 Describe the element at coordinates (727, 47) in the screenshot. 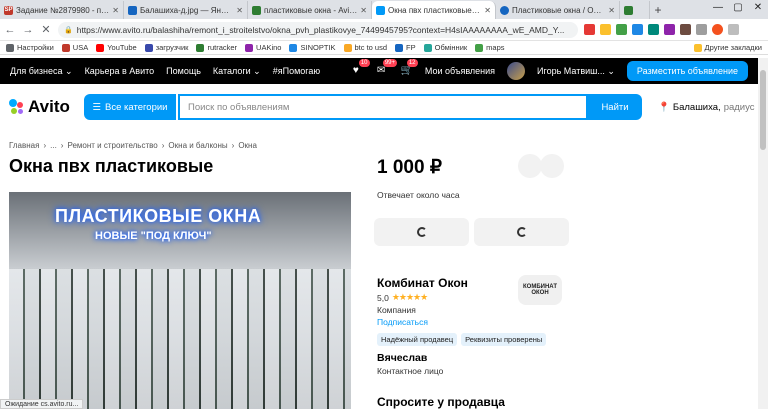

I see `other-bookmarks: Другие закладки` at that location.